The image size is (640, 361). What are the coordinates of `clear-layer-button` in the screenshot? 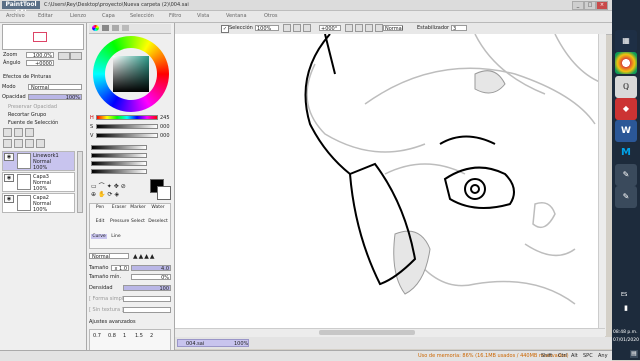 It's located at (29, 143).